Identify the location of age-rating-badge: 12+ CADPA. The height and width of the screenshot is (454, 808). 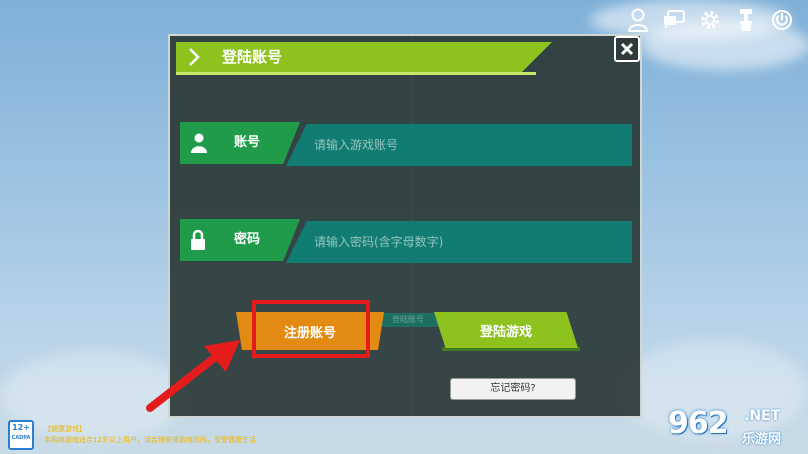
(21, 435).